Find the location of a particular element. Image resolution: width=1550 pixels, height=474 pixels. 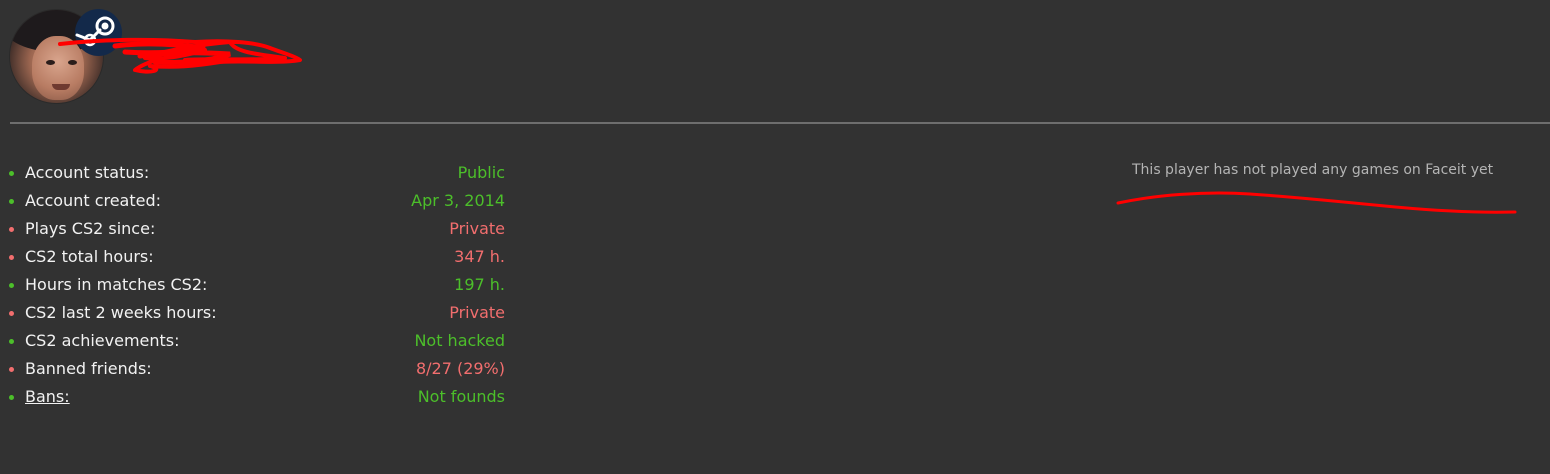

stat-label: Plays CS2 since: is located at coordinates (90, 228).